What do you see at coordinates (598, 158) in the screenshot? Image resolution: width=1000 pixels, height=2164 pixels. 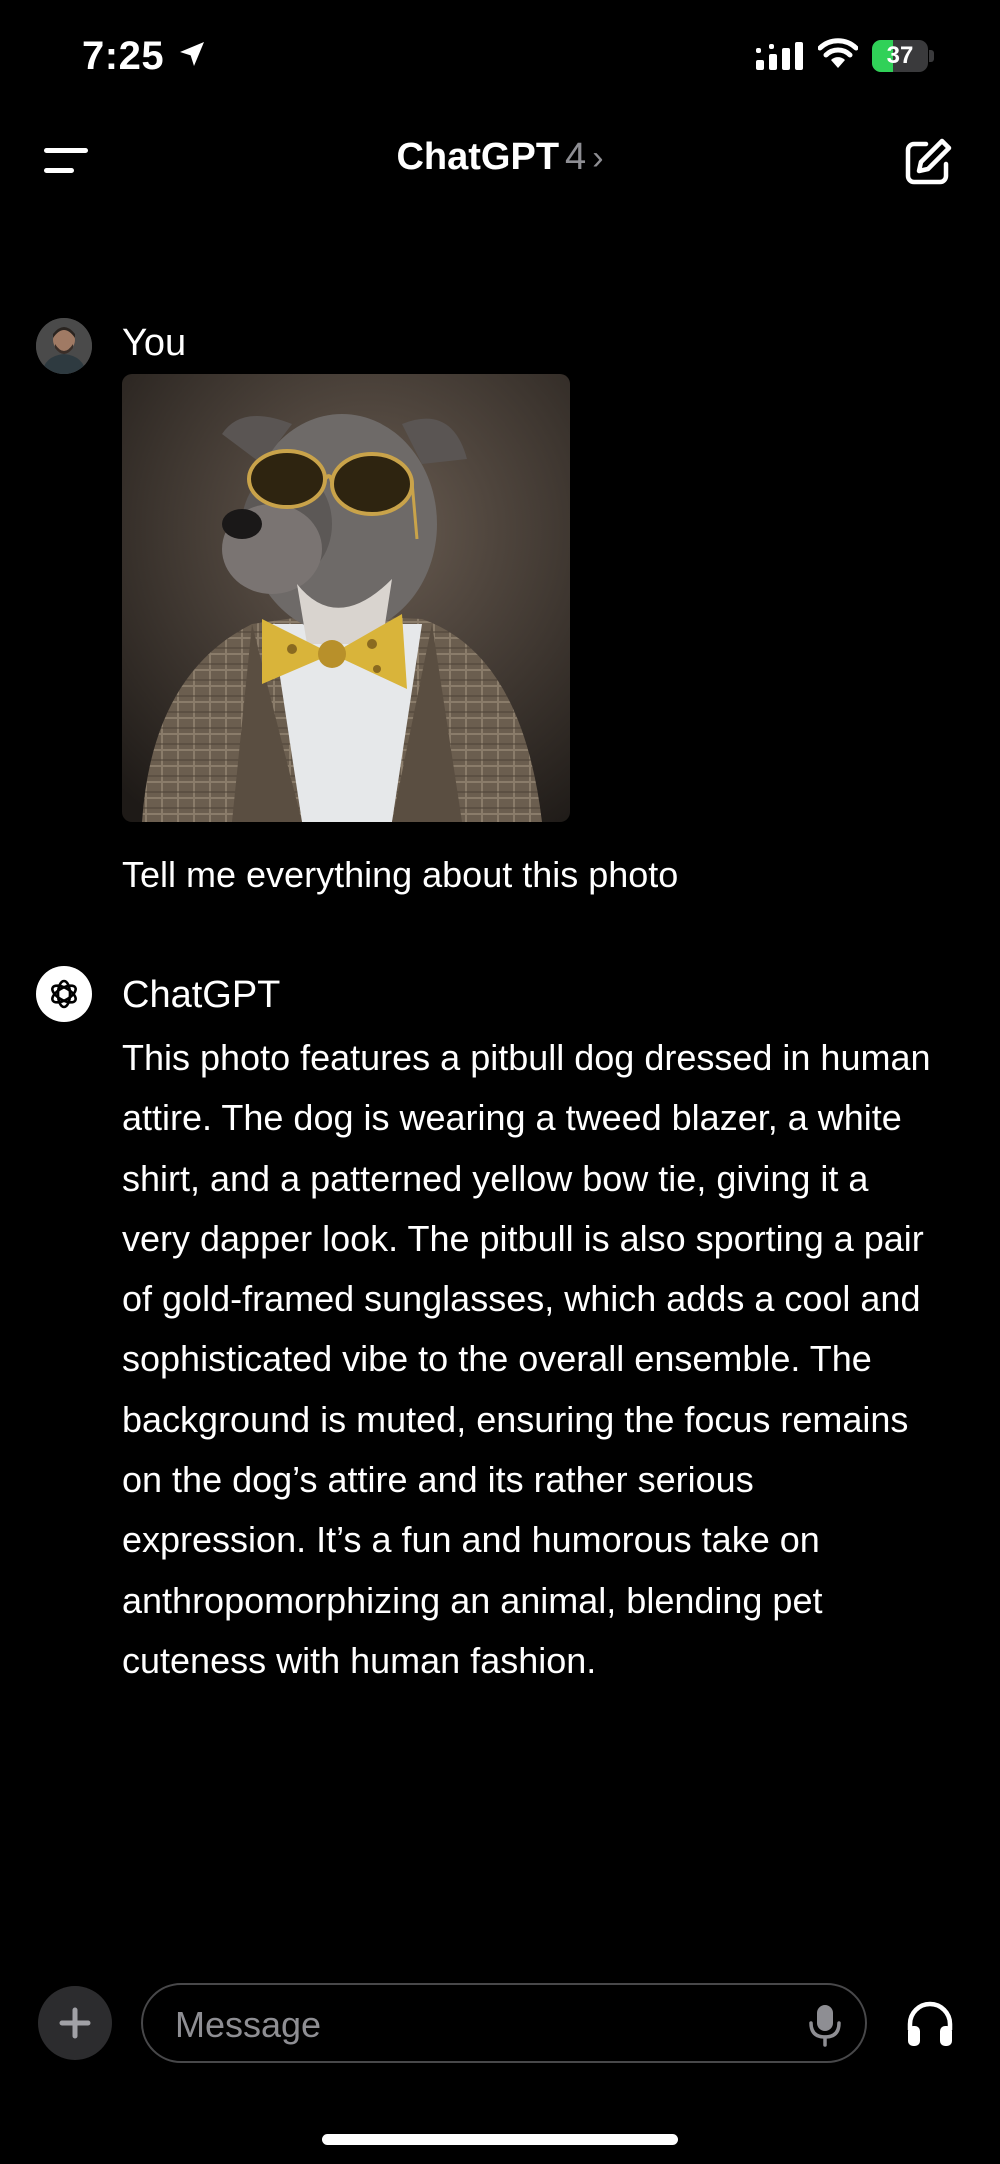 I see `chevron-right-icon: ›` at bounding box center [598, 158].